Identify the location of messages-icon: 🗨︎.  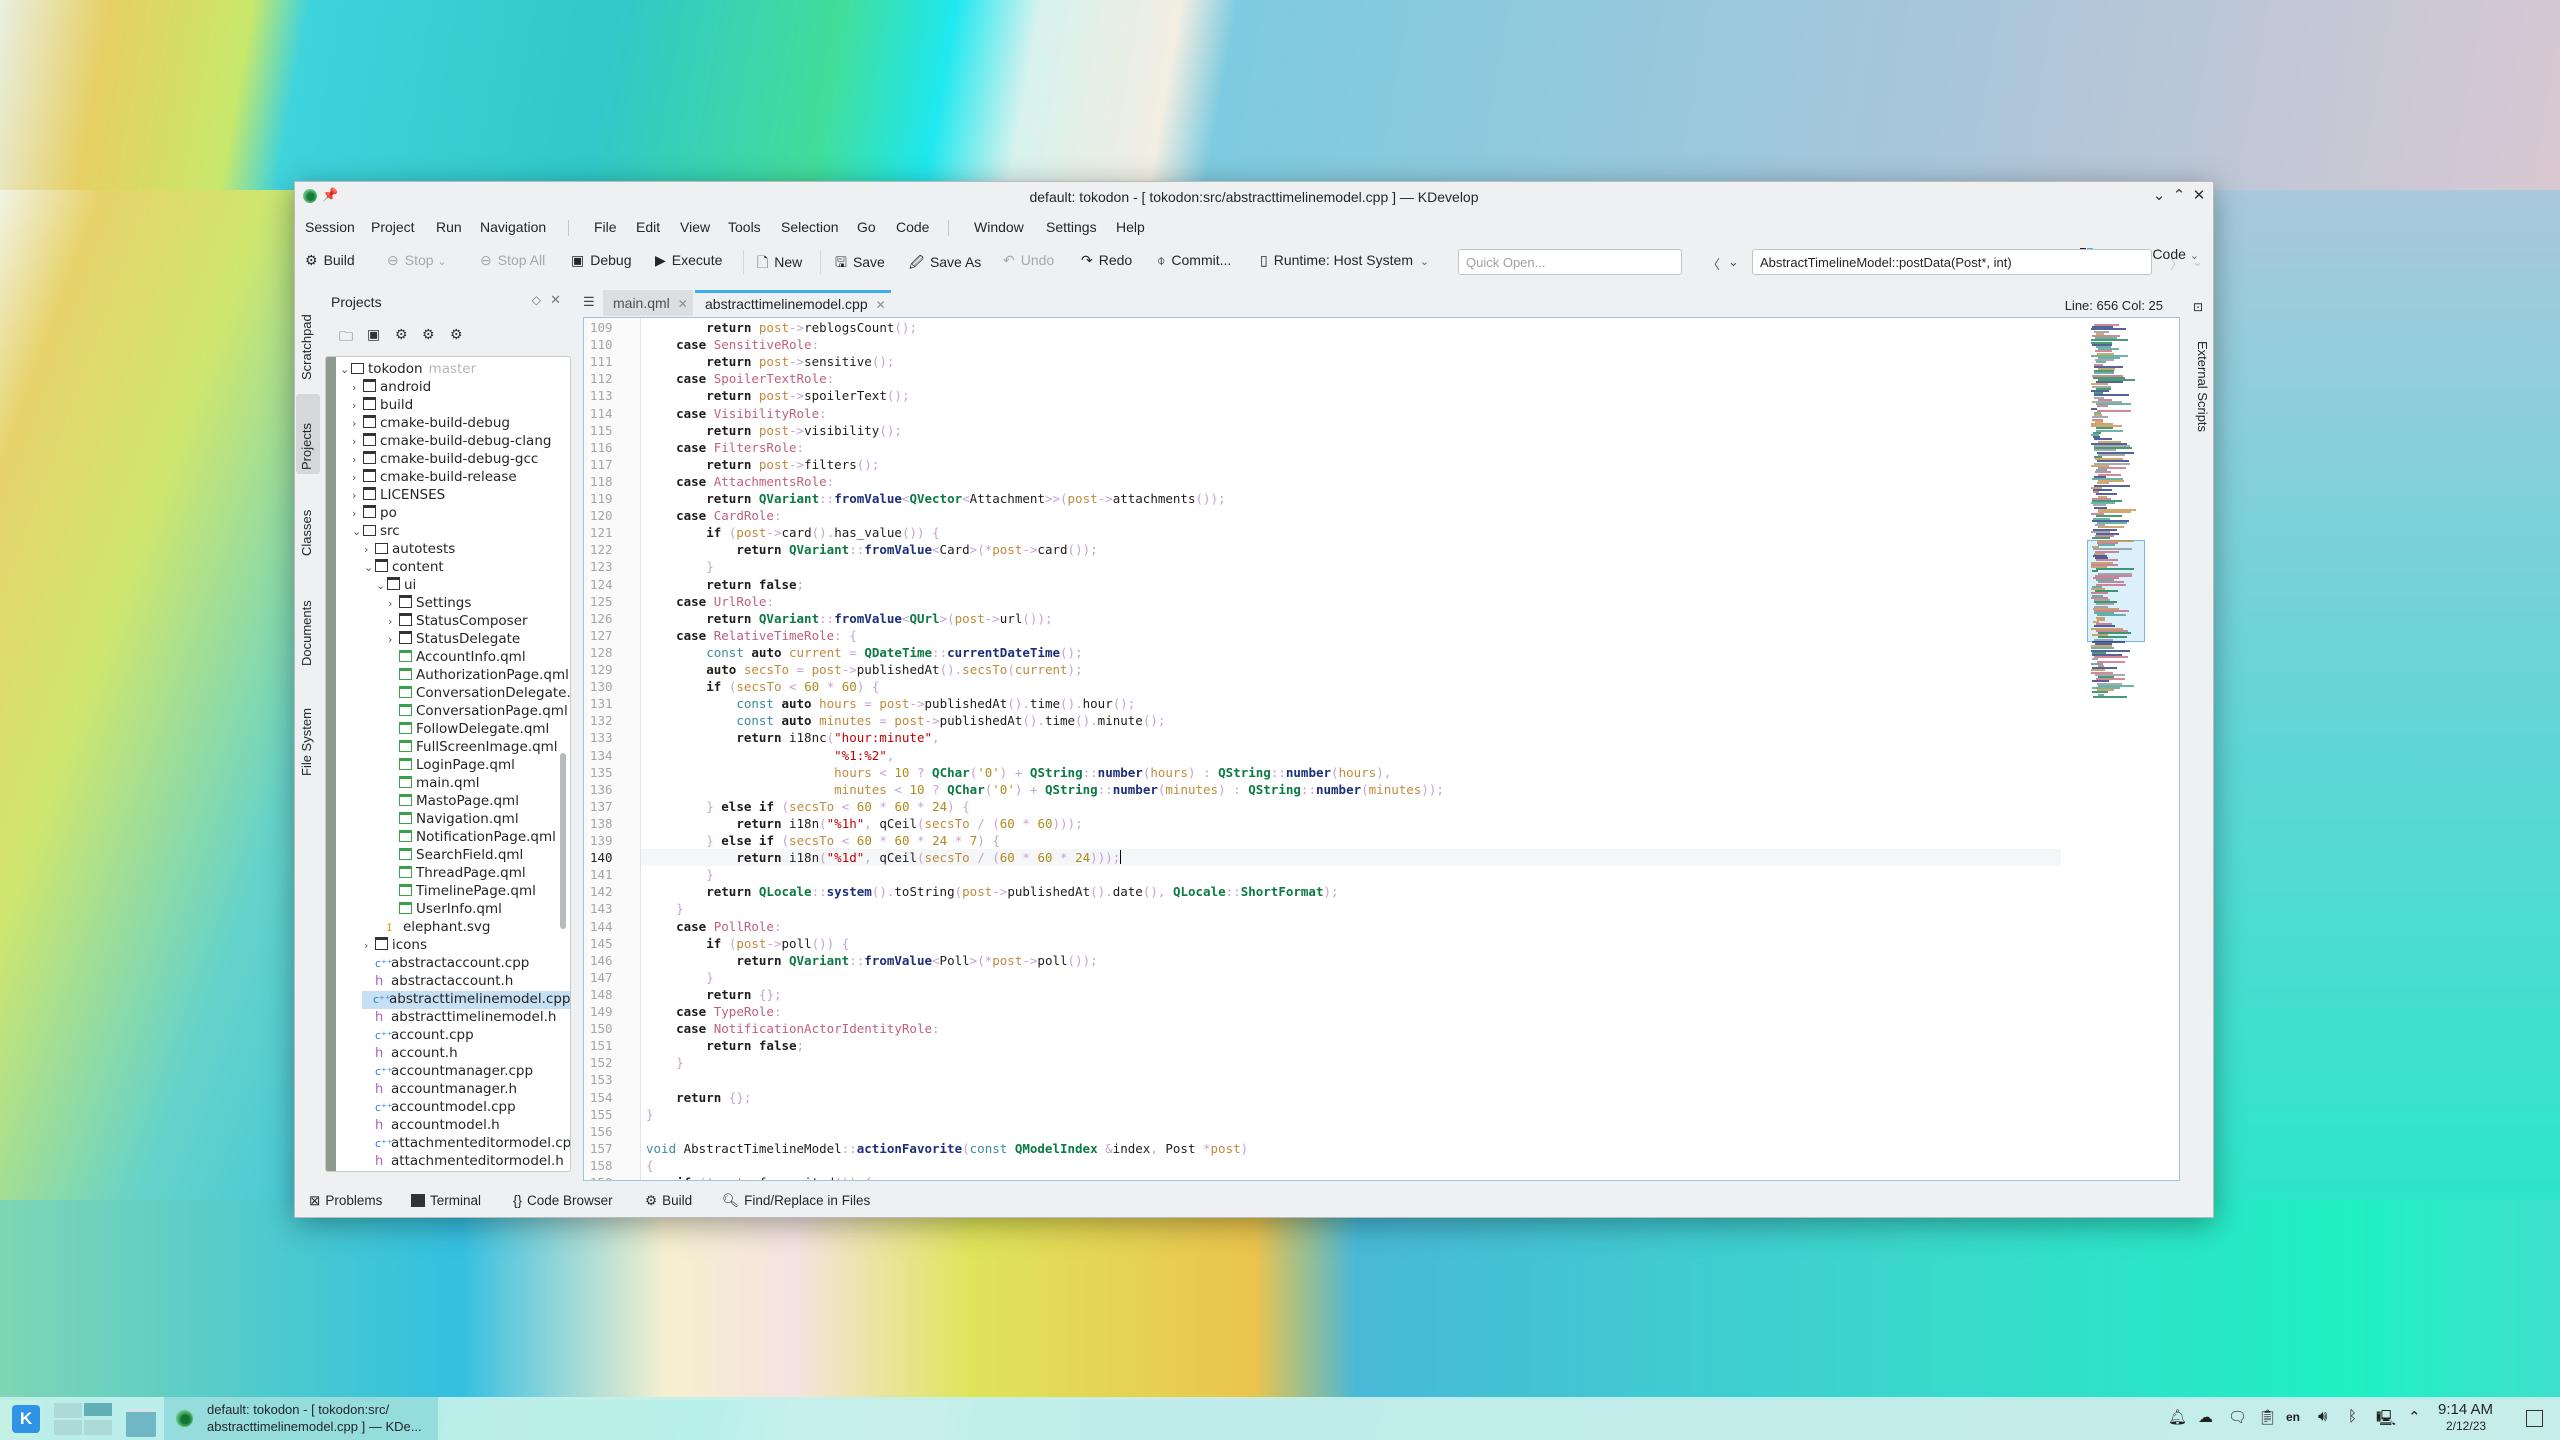
(2237, 1417).